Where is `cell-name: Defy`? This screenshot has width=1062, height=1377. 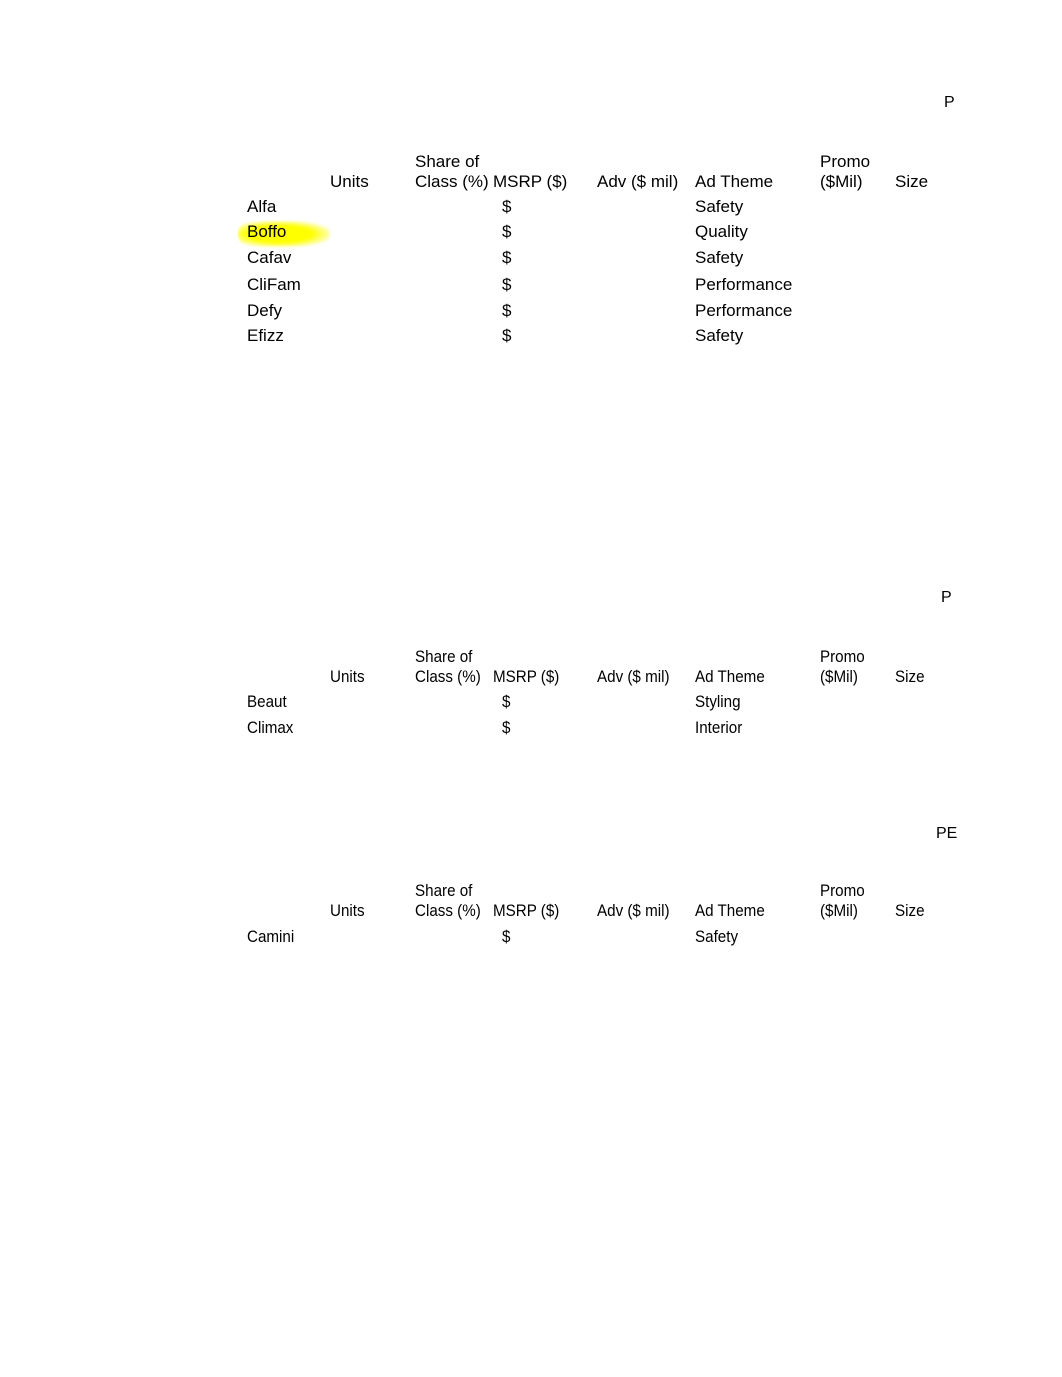 cell-name: Defy is located at coordinates (264, 311).